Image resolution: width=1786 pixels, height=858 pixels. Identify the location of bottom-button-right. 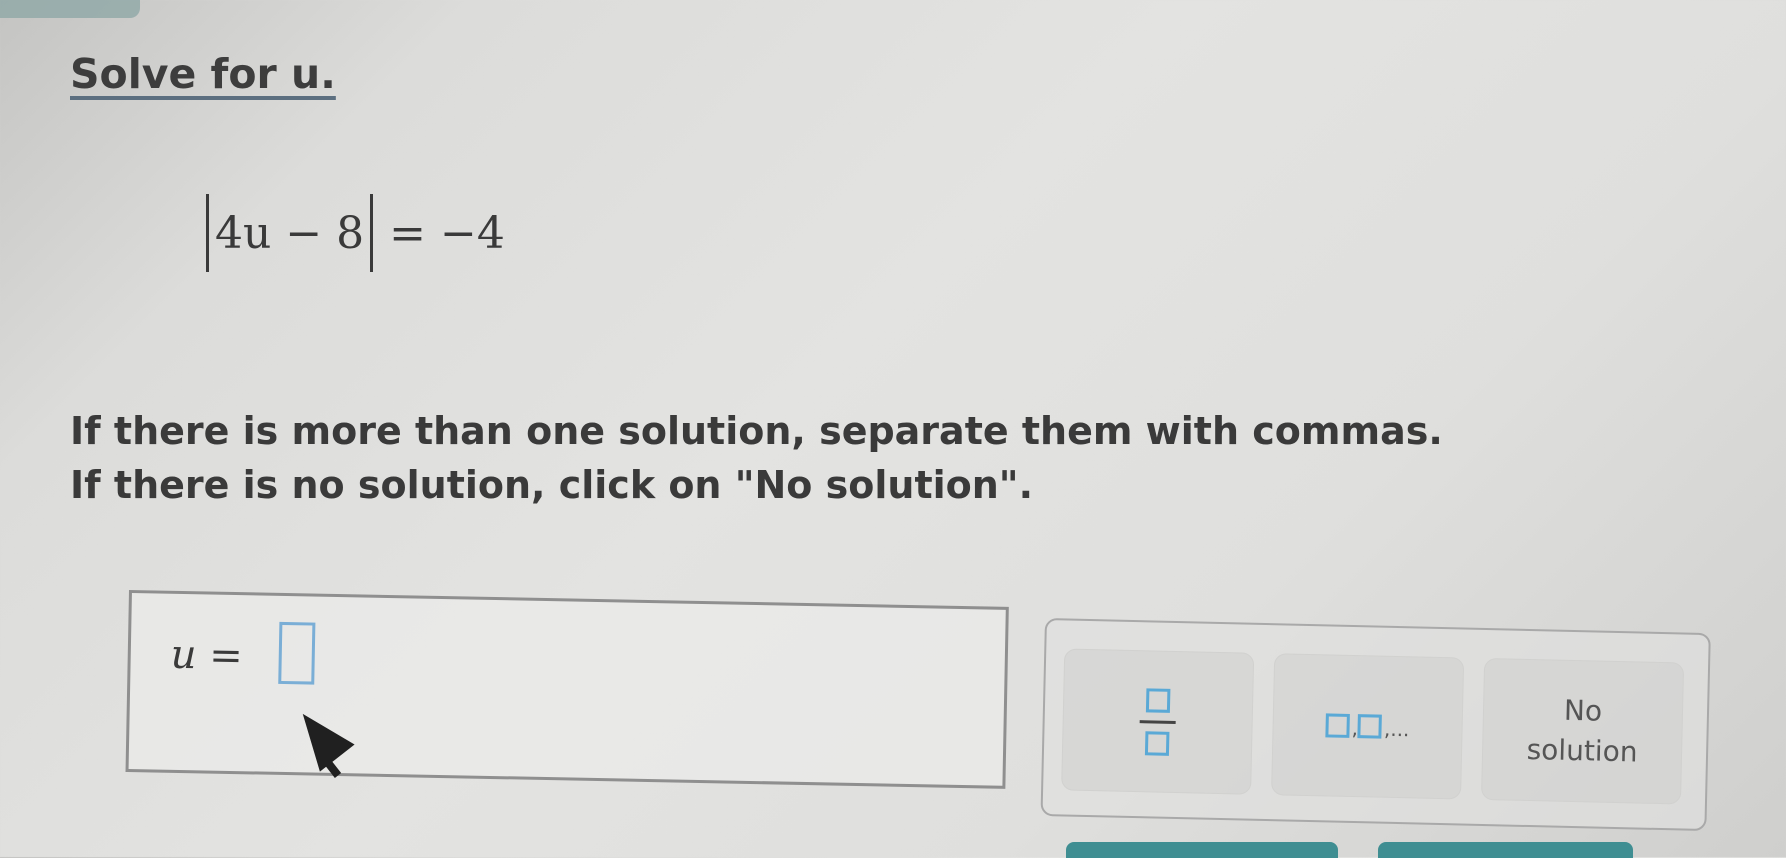
(1505, 850).